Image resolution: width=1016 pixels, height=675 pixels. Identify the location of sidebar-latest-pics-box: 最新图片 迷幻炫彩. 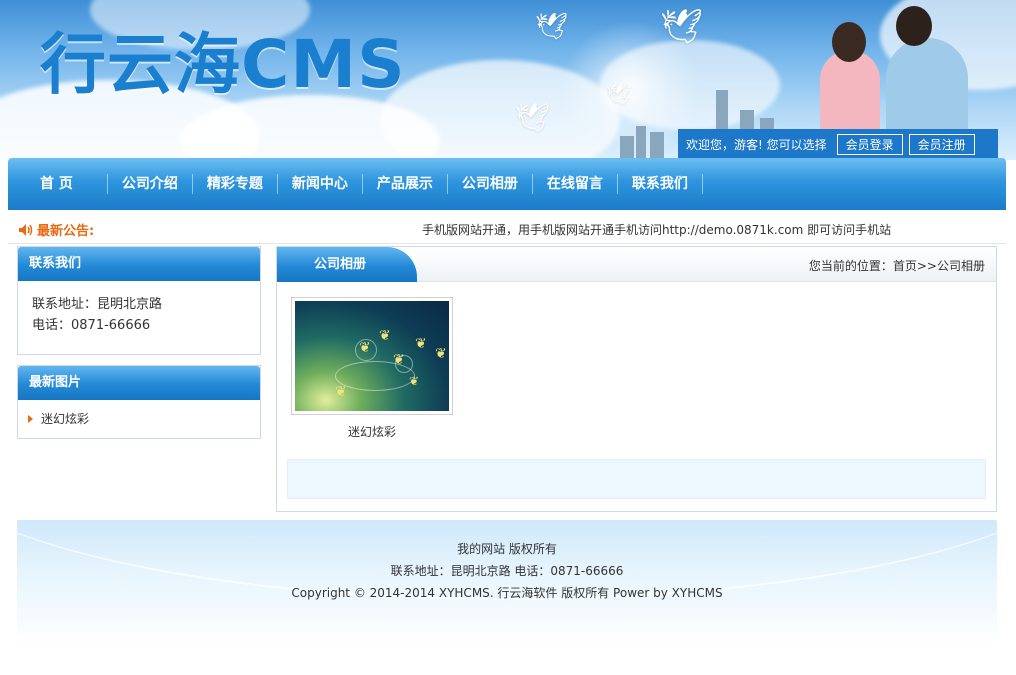
(139, 402).